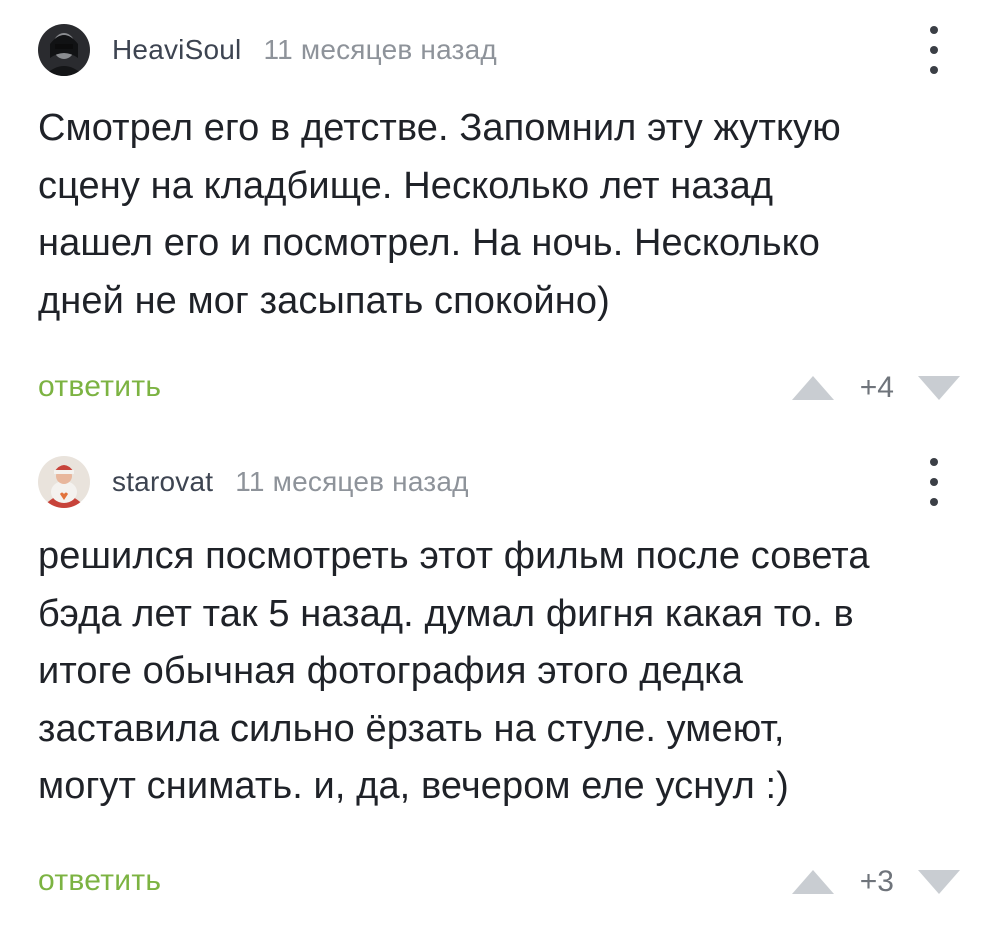  Describe the element at coordinates (176, 50) in the screenshot. I see `username: HeaviSoul` at that location.